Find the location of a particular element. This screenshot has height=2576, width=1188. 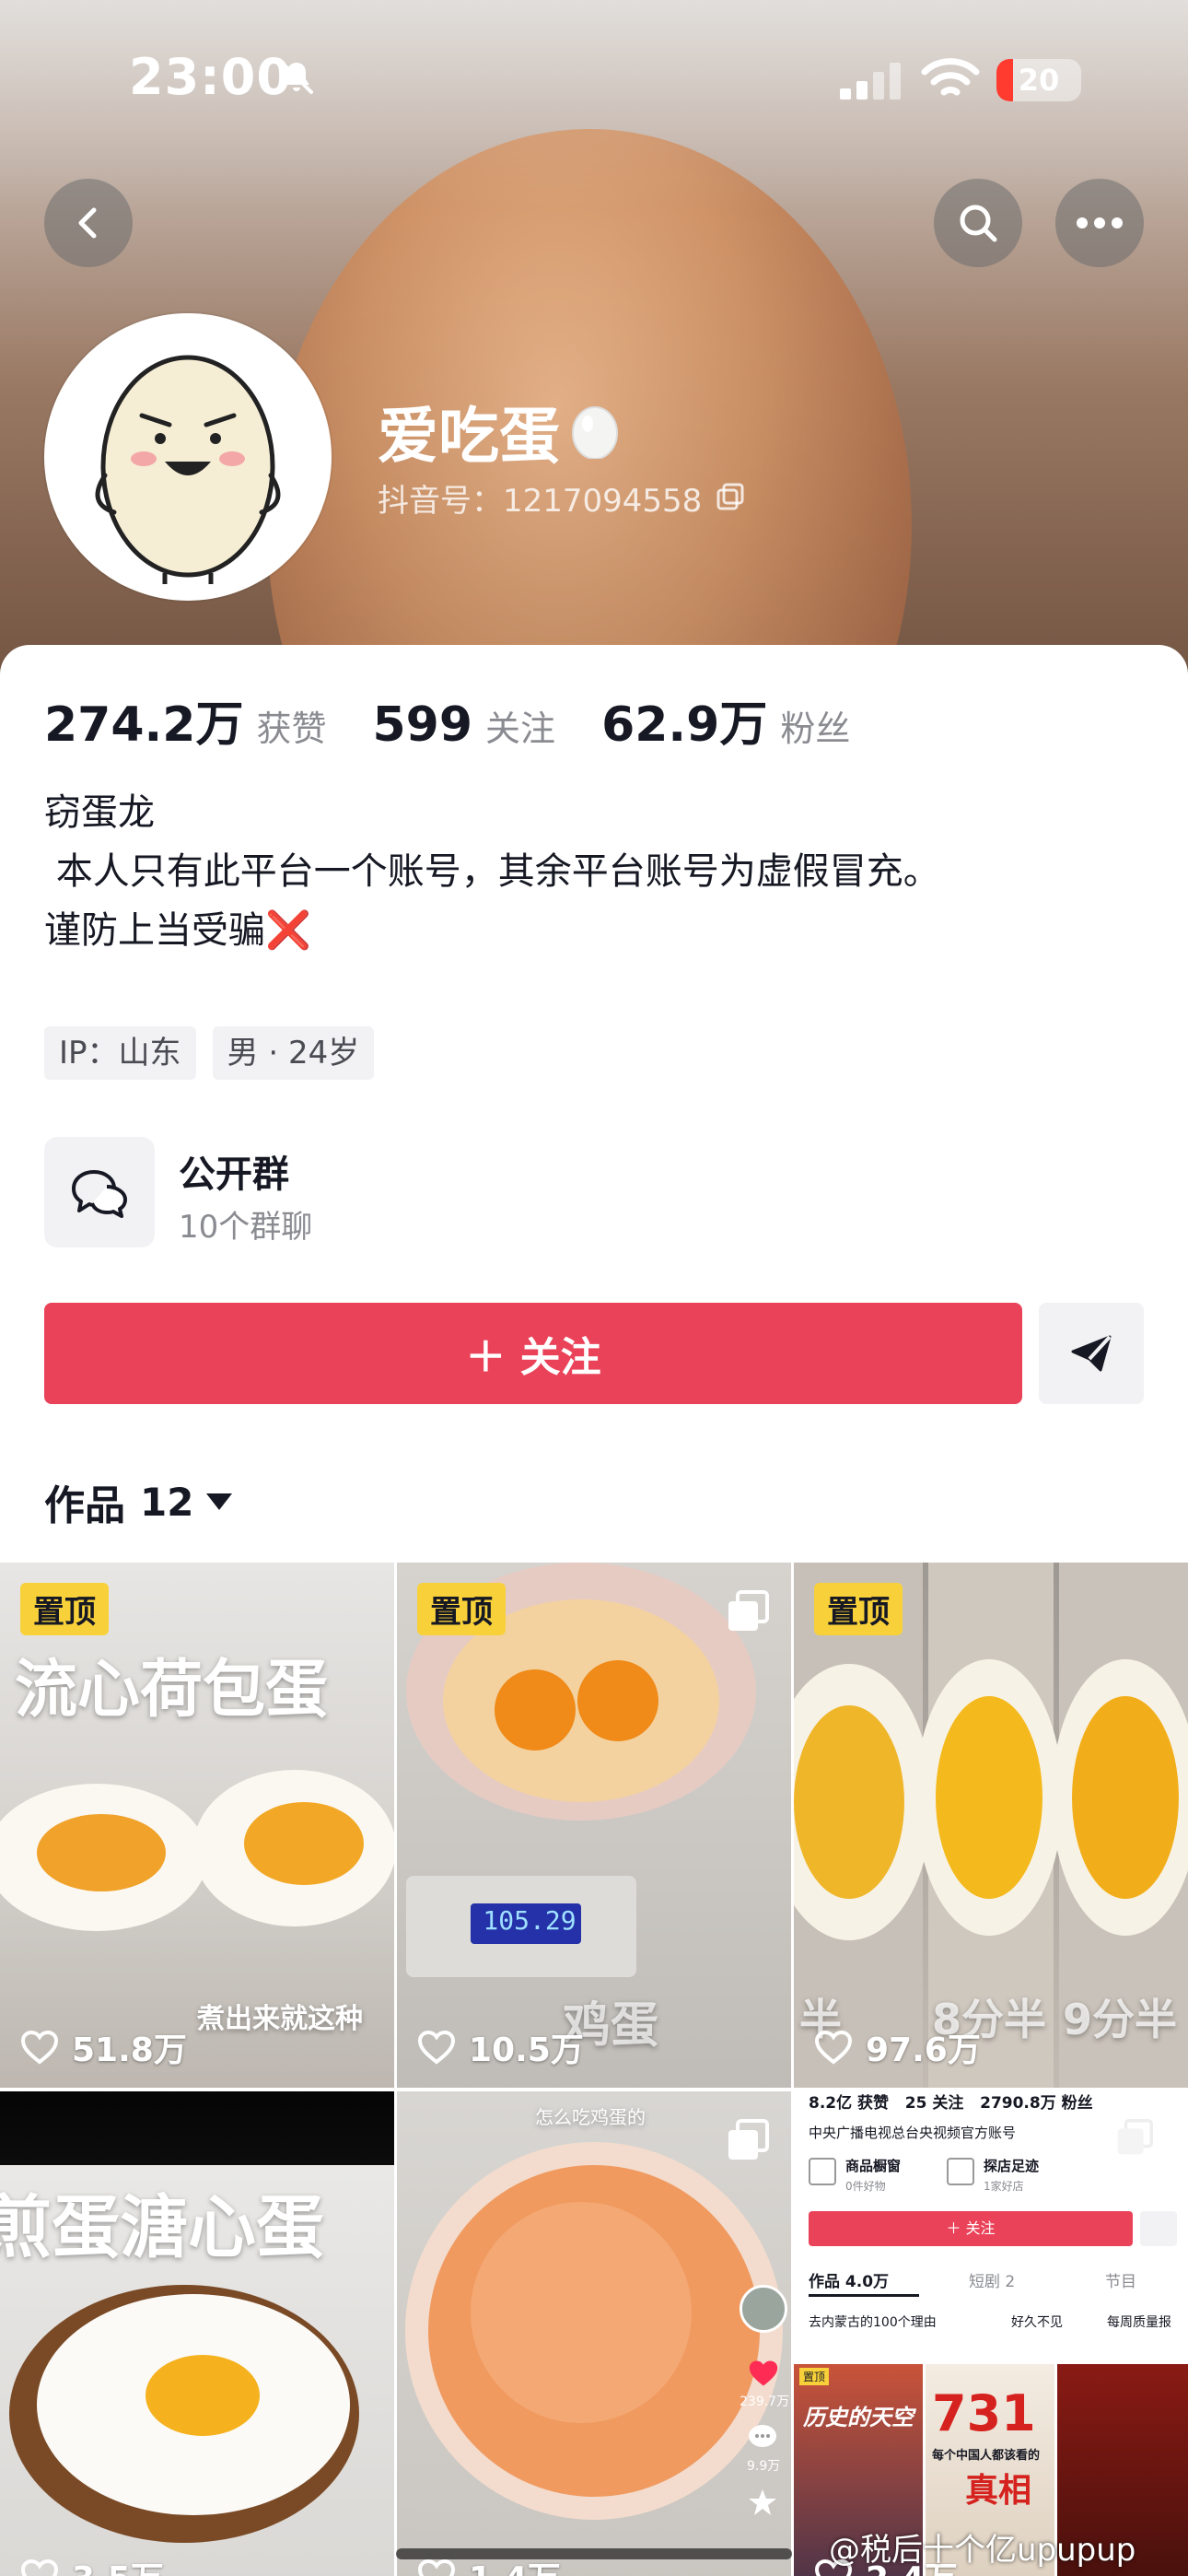

creator-avatar is located at coordinates (763, 2309).